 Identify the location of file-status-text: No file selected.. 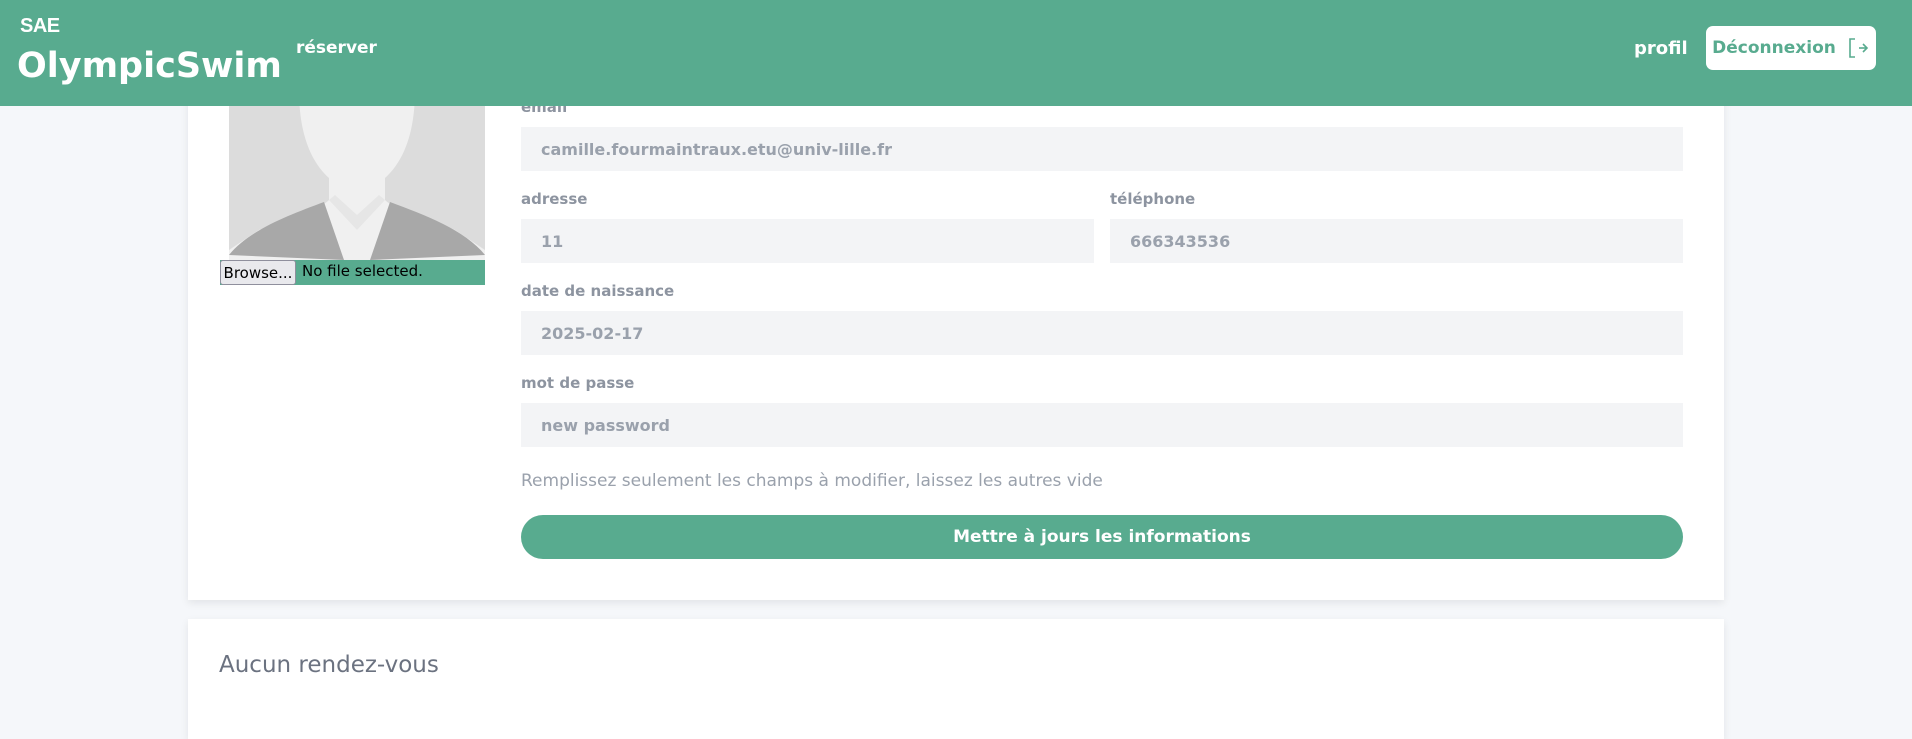
(362, 271).